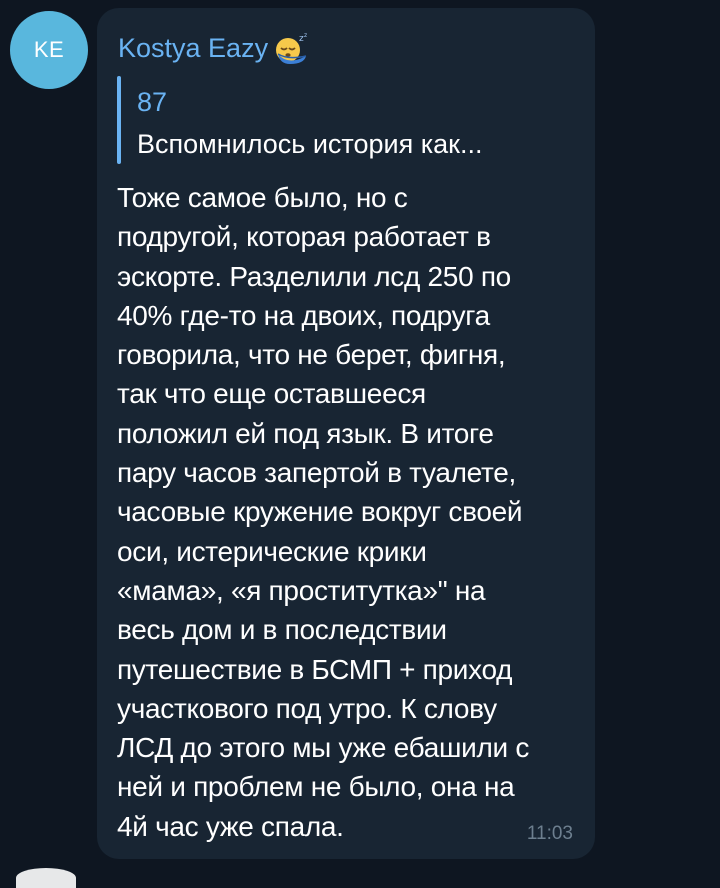 The height and width of the screenshot is (888, 720). I want to click on sender-row: Kostya Eazy z z, so click(214, 48).